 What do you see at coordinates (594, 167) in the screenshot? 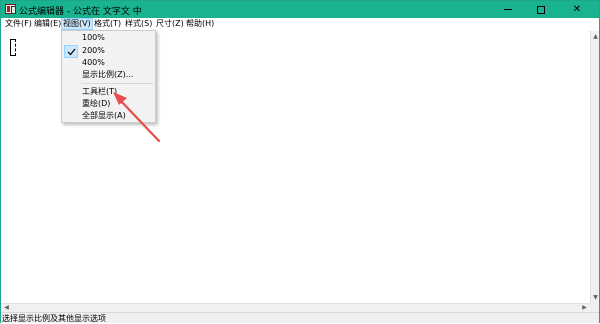
I see `vertical-scrollbar: ▲ ▼` at bounding box center [594, 167].